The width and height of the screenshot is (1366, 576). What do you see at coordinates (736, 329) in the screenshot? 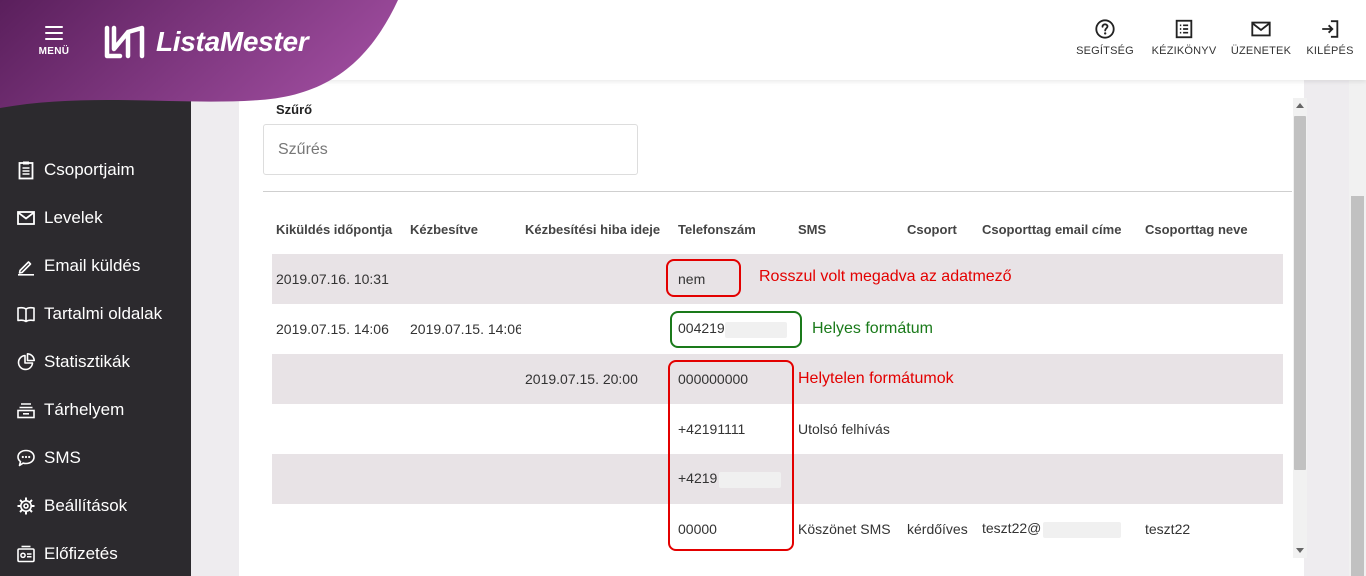
I see `annotation-box-correct` at bounding box center [736, 329].